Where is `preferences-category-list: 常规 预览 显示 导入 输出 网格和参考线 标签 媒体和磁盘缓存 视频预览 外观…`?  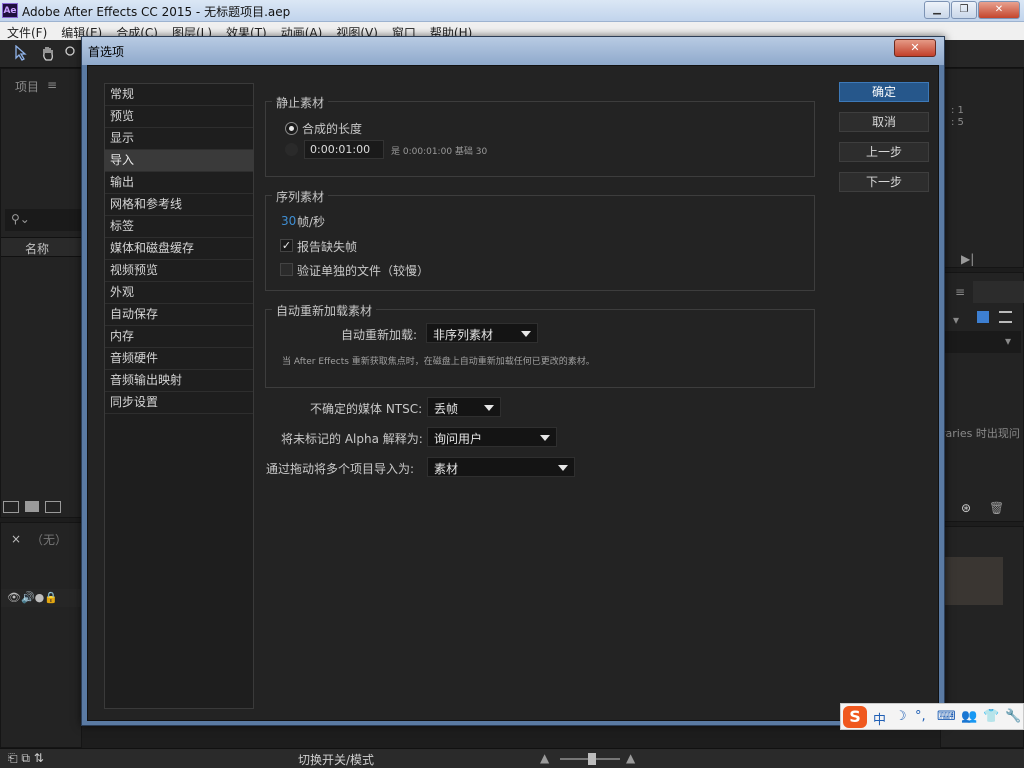
preferences-category-list: 常规 预览 显示 导入 输出 网格和参考线 标签 媒体和磁盘缓存 视频预览 外观… is located at coordinates (179, 396).